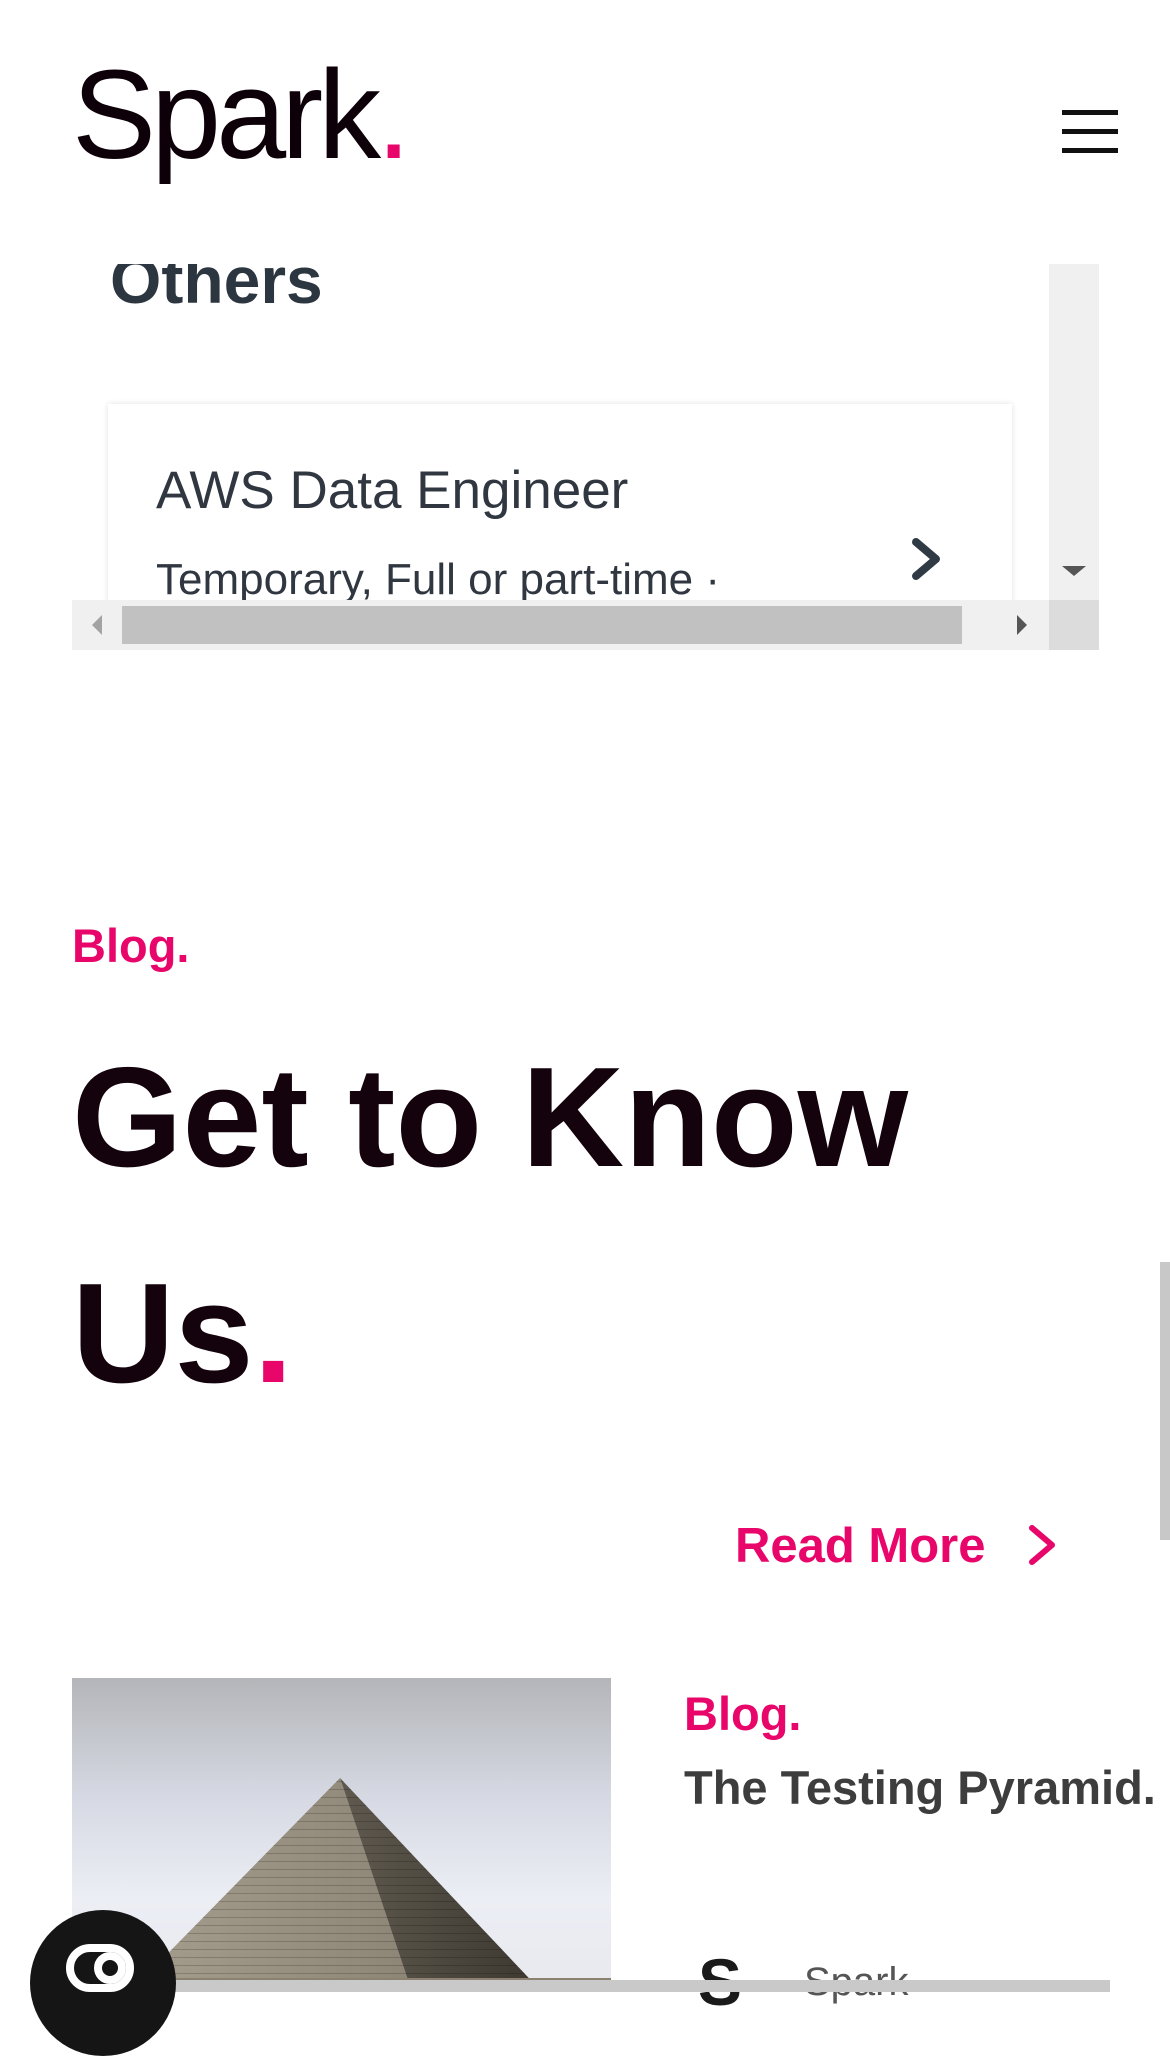 This screenshot has width=1170, height=2056. What do you see at coordinates (490, 1117) in the screenshot?
I see `headline-line-1: Get to Know` at bounding box center [490, 1117].